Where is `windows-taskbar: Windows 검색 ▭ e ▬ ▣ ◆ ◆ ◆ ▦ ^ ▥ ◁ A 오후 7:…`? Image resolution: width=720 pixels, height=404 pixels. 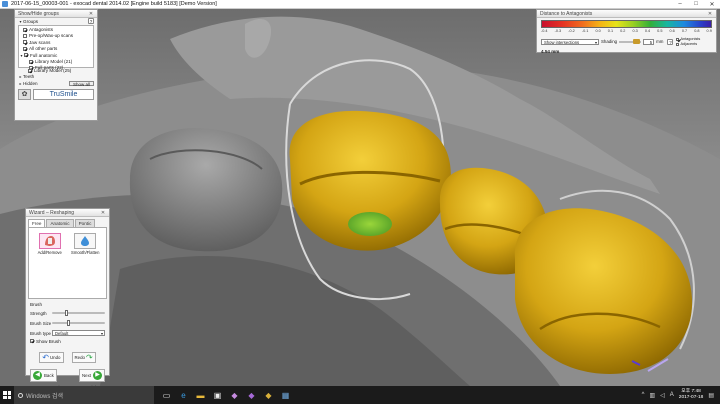 windows-taskbar: Windows 검색 ▭ e ▬ ▣ ◆ ◆ ◆ ▦ ^ ▥ ◁ A 오후 7:… is located at coordinates (360, 395).